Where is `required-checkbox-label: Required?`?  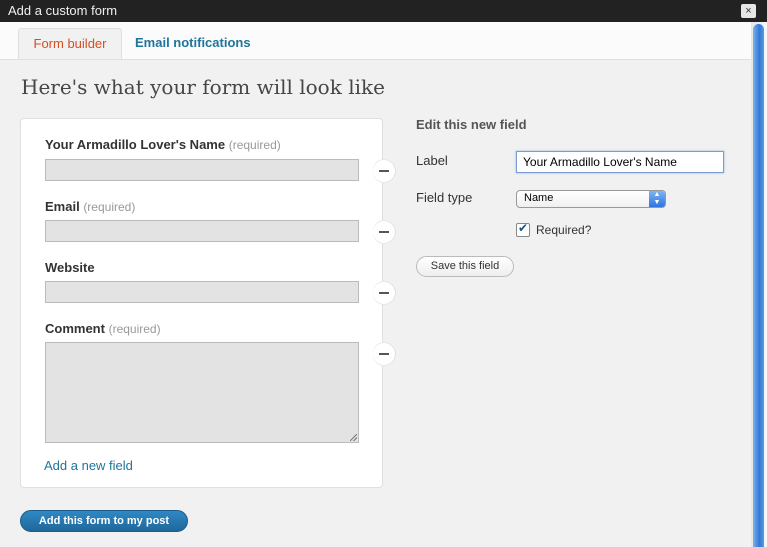 required-checkbox-label: Required? is located at coordinates (564, 230).